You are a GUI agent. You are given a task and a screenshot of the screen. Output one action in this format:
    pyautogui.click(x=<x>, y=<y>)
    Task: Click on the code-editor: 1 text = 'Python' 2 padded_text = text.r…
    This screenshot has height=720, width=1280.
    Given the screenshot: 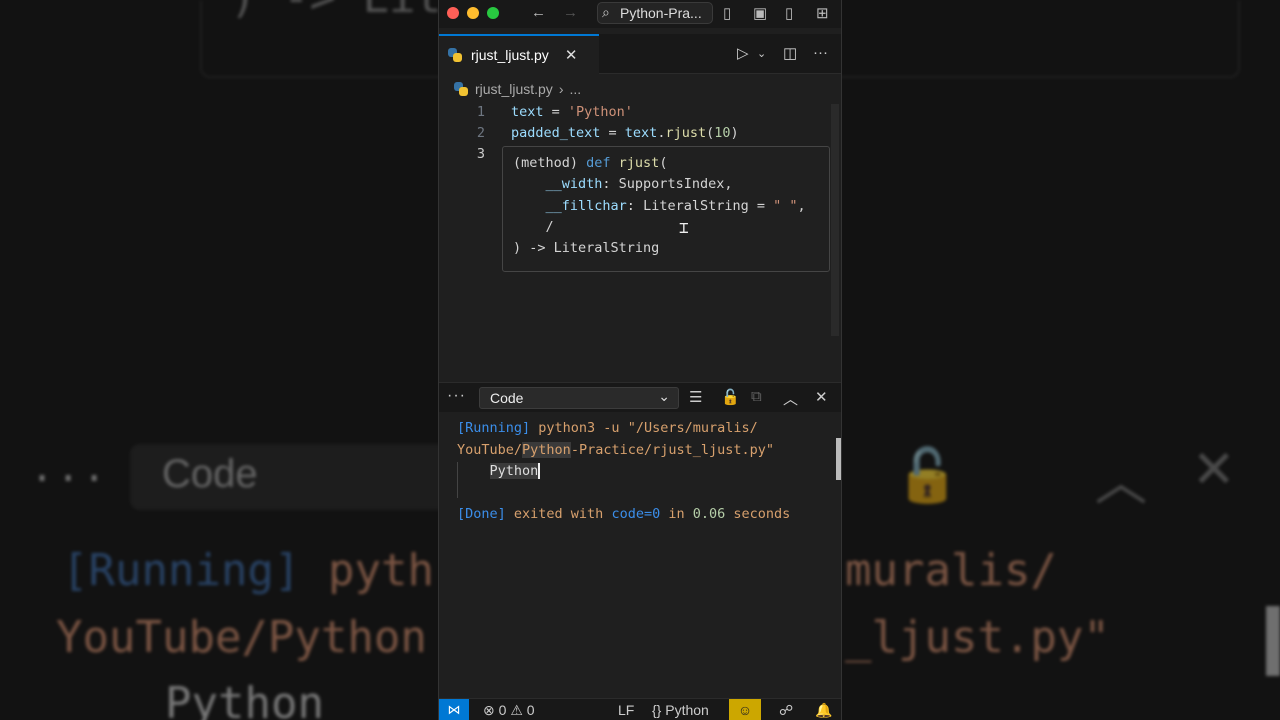 What is the action you would take?
    pyautogui.click(x=640, y=240)
    